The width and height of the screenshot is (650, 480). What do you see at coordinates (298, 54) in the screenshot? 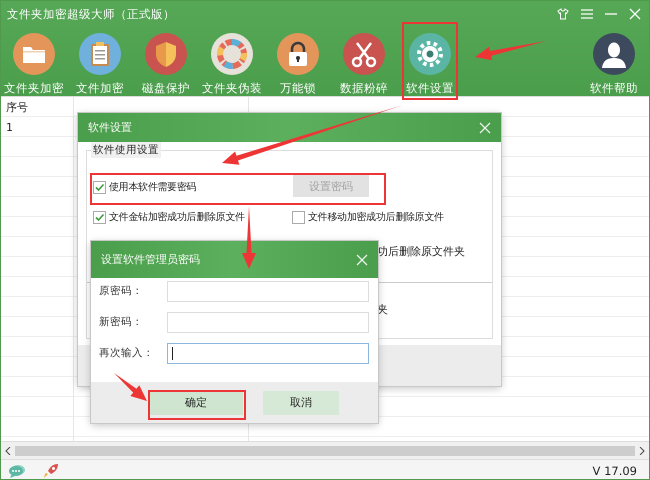
I see `lock-icon` at bounding box center [298, 54].